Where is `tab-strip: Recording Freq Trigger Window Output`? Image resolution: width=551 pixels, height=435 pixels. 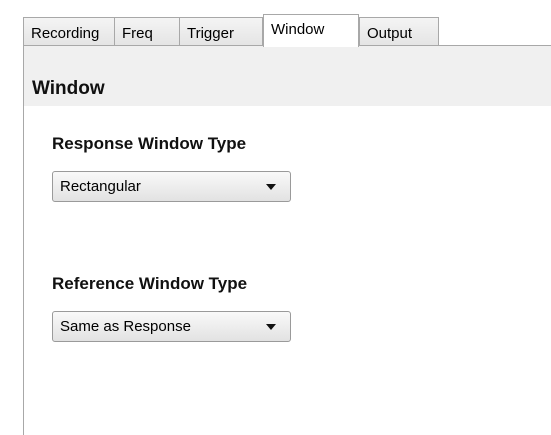 tab-strip: Recording Freq Trigger Window Output is located at coordinates (231, 30).